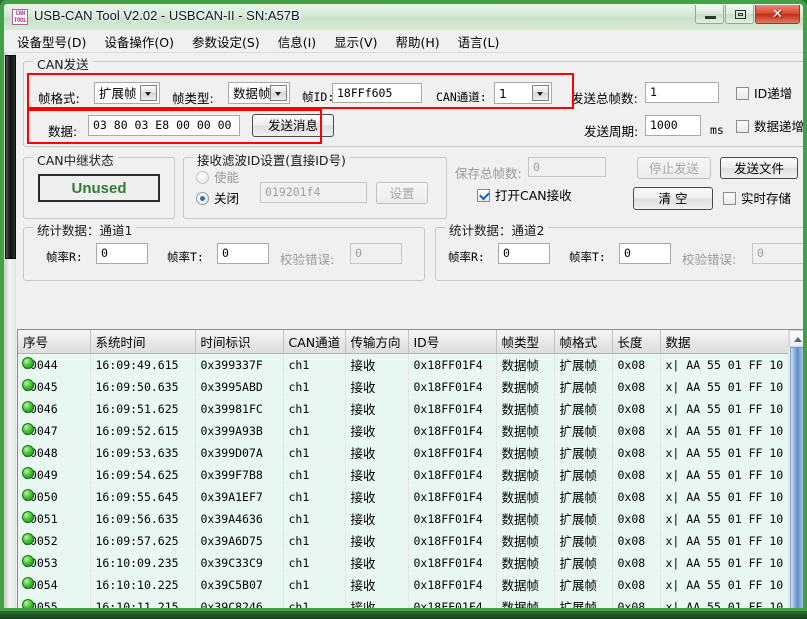  I want to click on column-header-can-channel: CAN通道, so click(314, 342).